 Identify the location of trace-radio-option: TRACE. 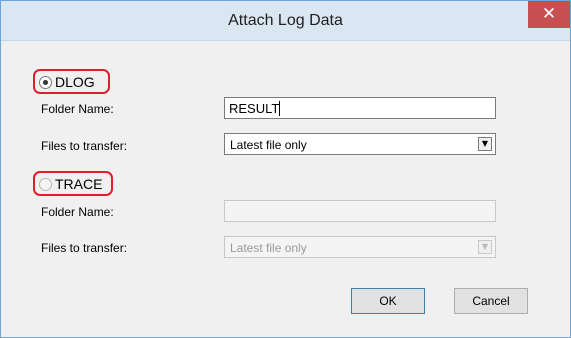
(70, 184).